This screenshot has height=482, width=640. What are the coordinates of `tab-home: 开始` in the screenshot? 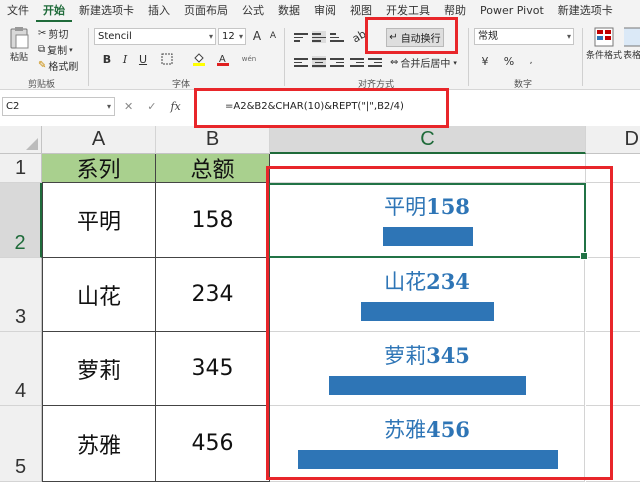 It's located at (54, 11).